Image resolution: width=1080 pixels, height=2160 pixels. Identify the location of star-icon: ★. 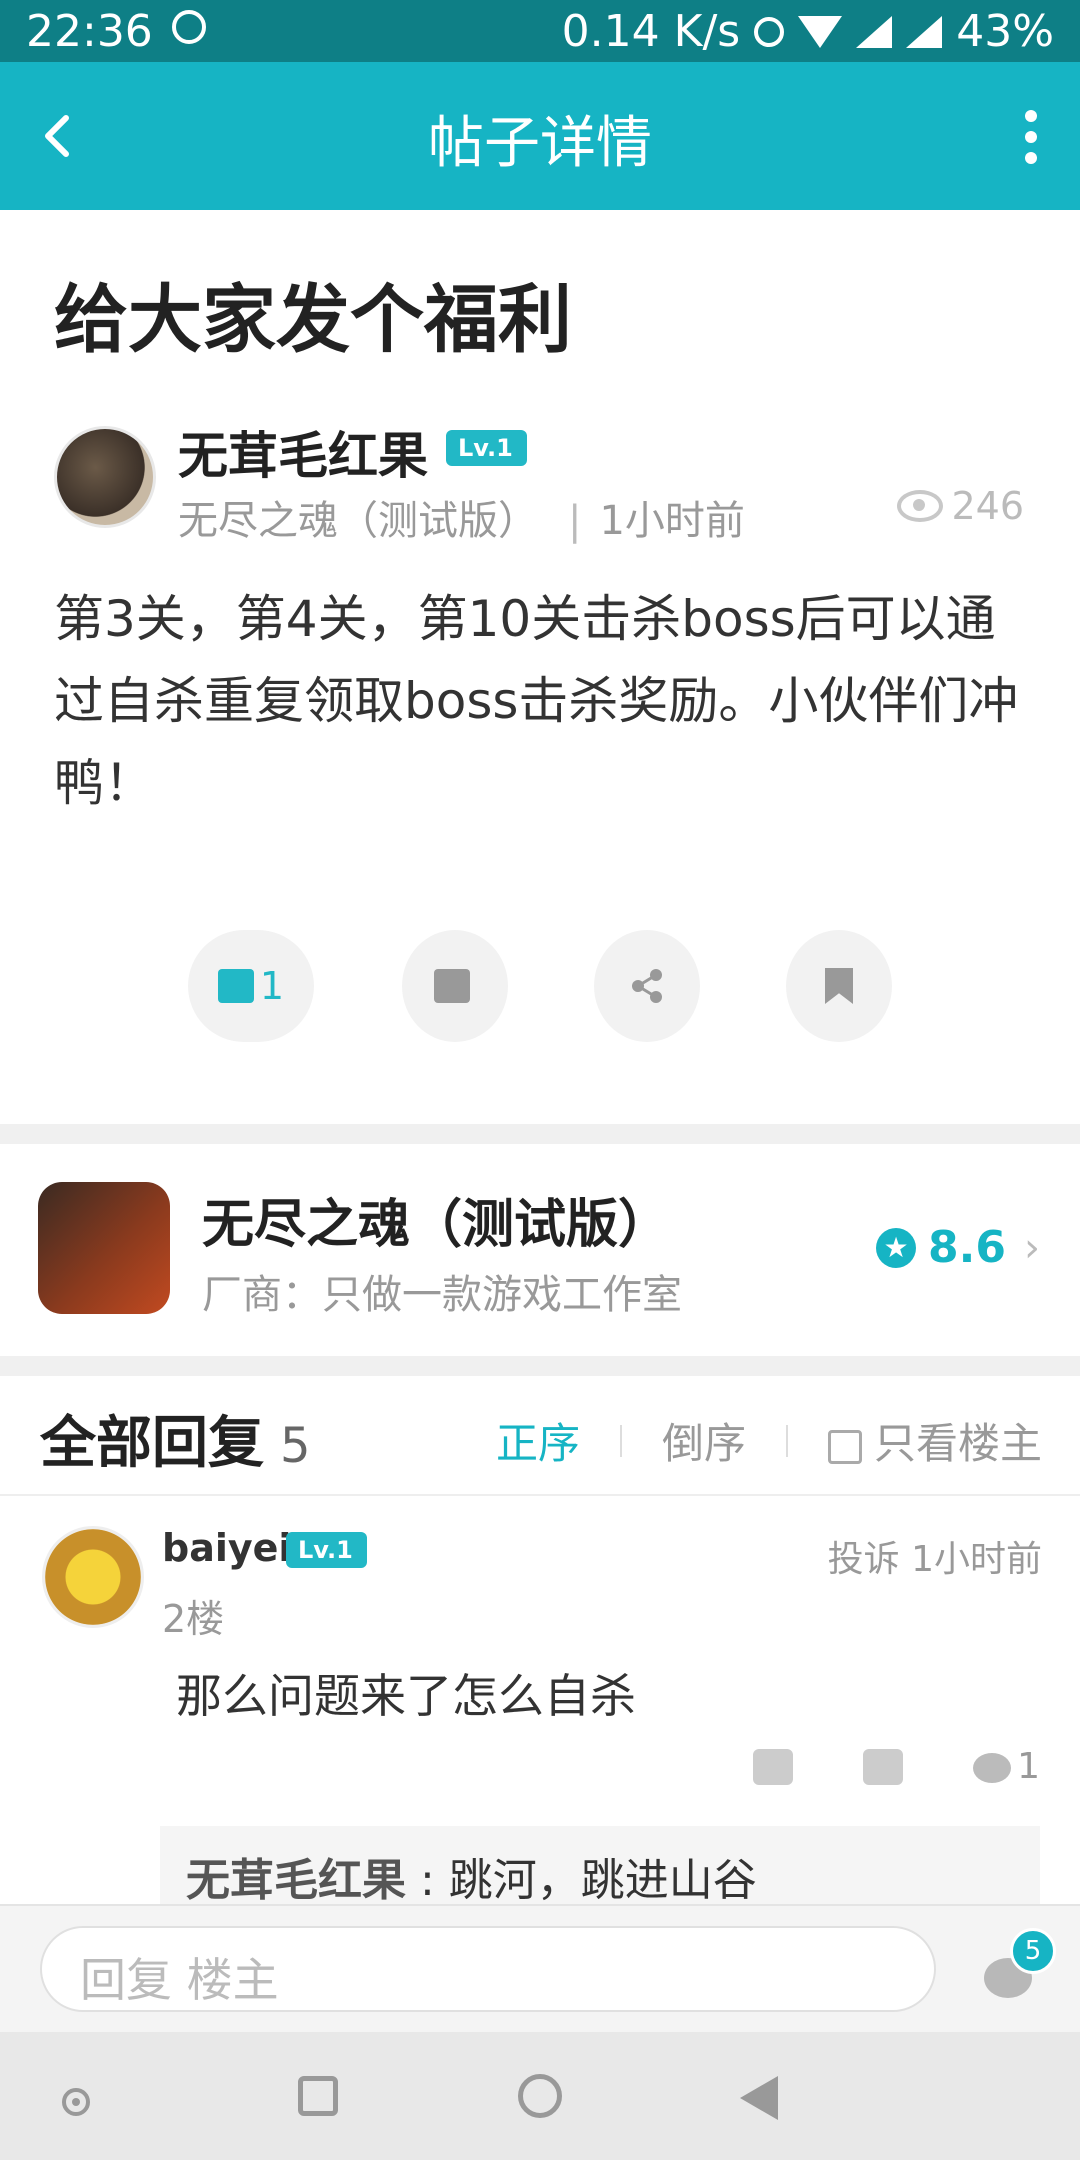
(896, 1247).